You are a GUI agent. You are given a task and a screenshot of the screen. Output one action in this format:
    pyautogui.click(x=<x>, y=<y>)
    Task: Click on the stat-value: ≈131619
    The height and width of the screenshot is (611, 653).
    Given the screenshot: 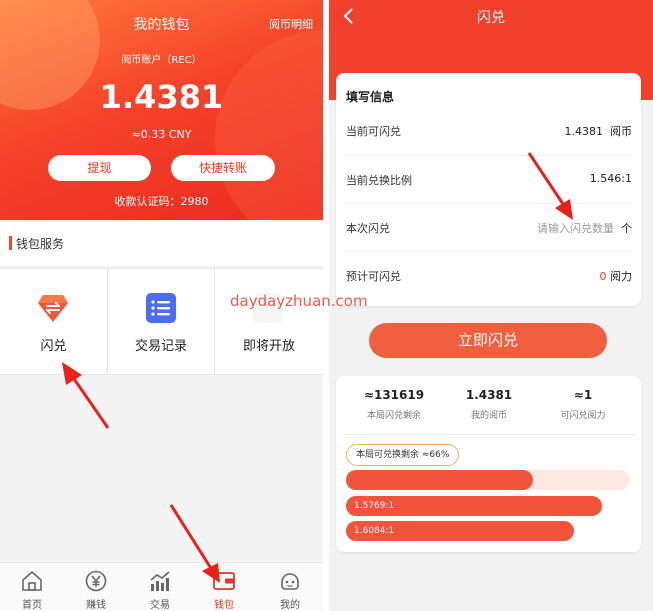 What is the action you would take?
    pyautogui.click(x=394, y=395)
    